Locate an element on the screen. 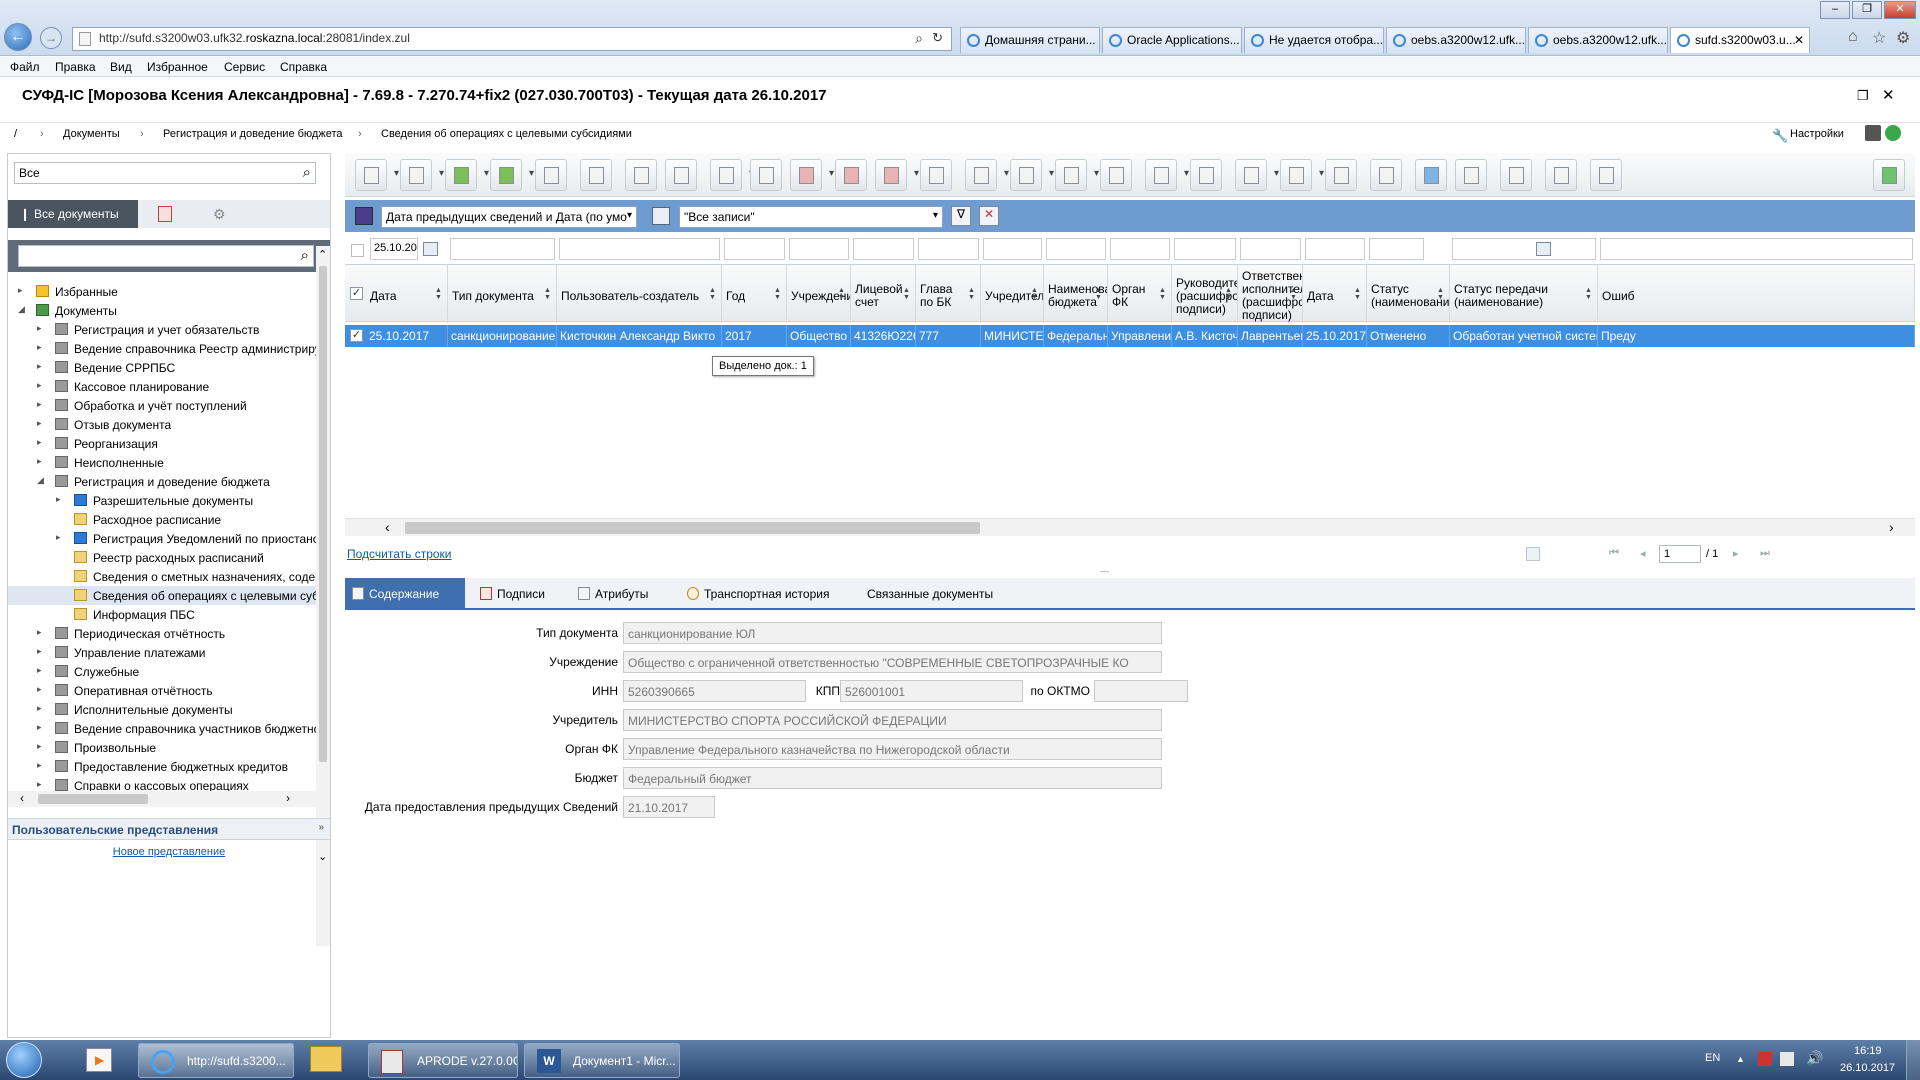 This screenshot has width=1920, height=1080. column-header: Дата ▲▼ is located at coordinates (1335, 294).